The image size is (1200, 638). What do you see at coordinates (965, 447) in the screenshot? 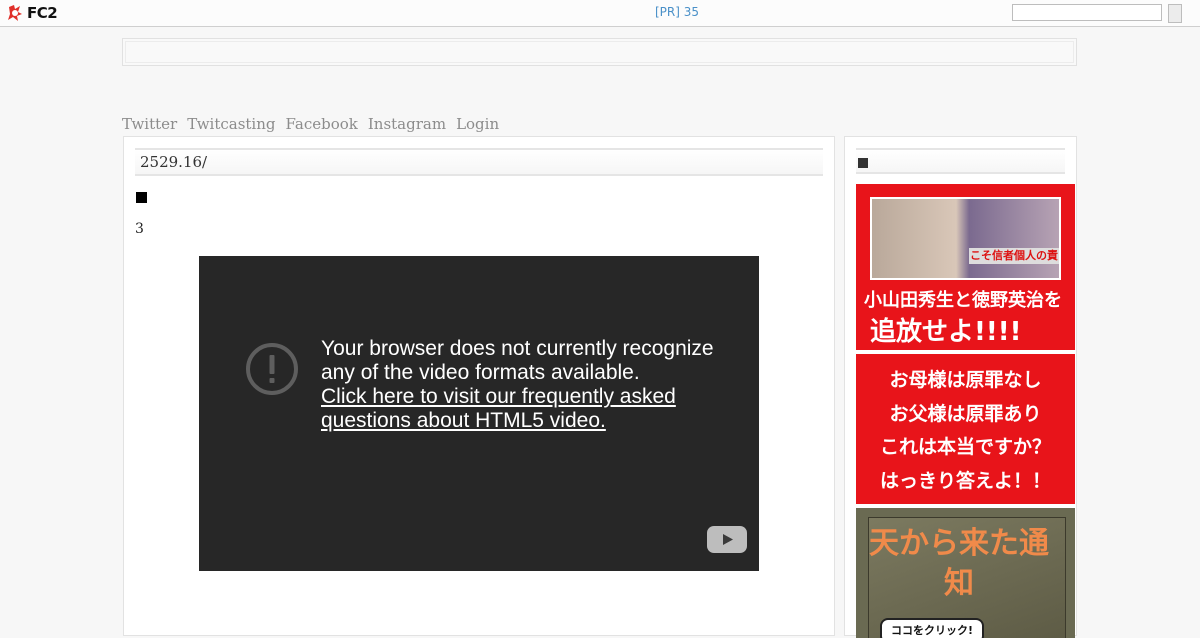
I see `banner2-line: これは本当ですか？` at bounding box center [965, 447].